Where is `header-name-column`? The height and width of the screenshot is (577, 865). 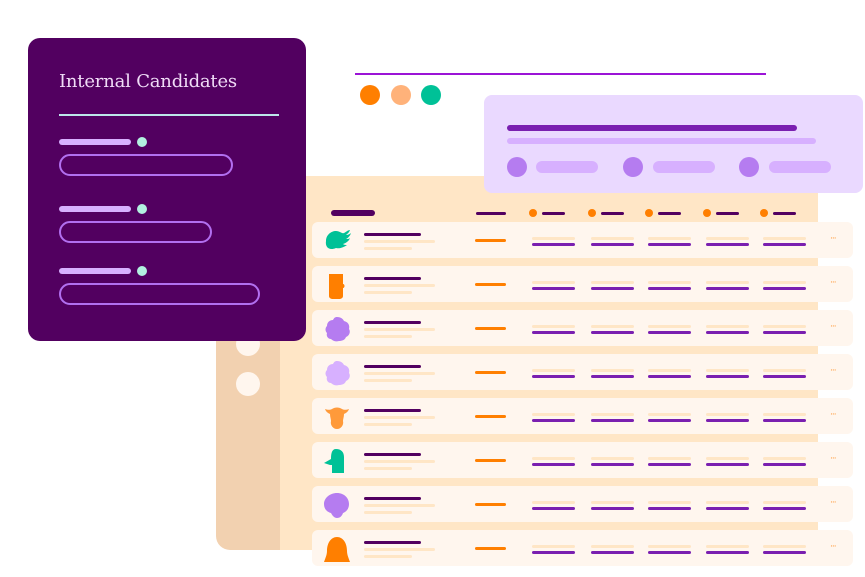
header-name-column is located at coordinates (353, 213).